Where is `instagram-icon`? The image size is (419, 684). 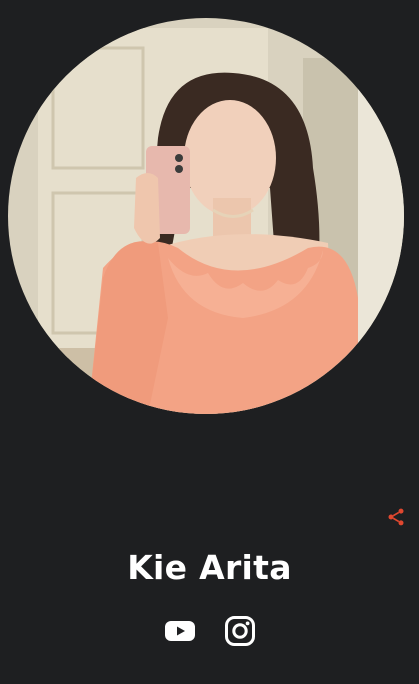 instagram-icon is located at coordinates (239, 631).